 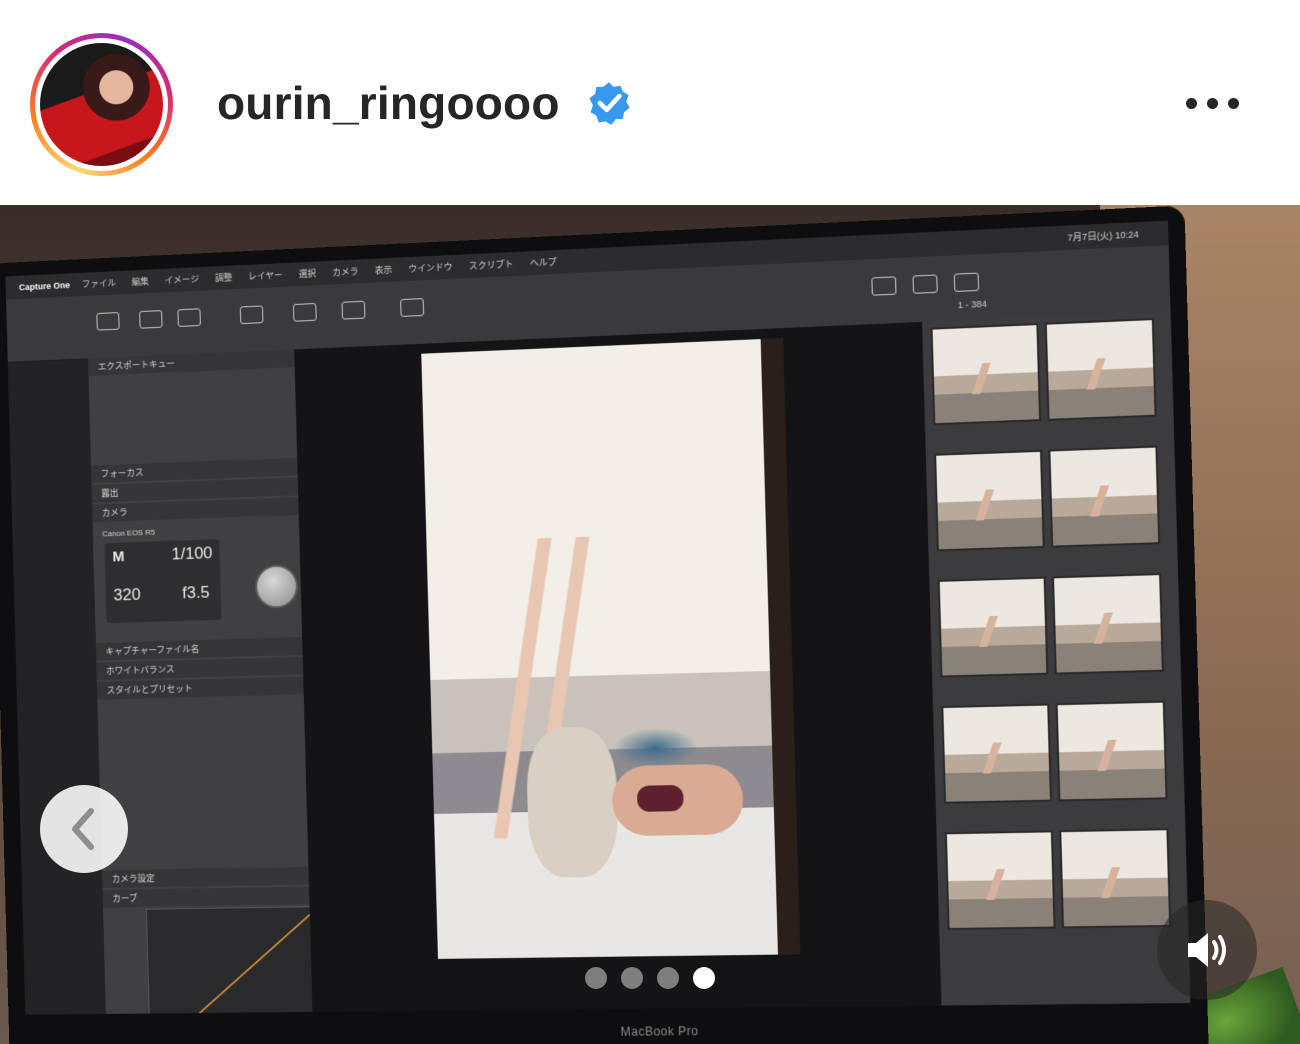 What do you see at coordinates (572, 802) in the screenshot?
I see `photo-subject-sweater` at bounding box center [572, 802].